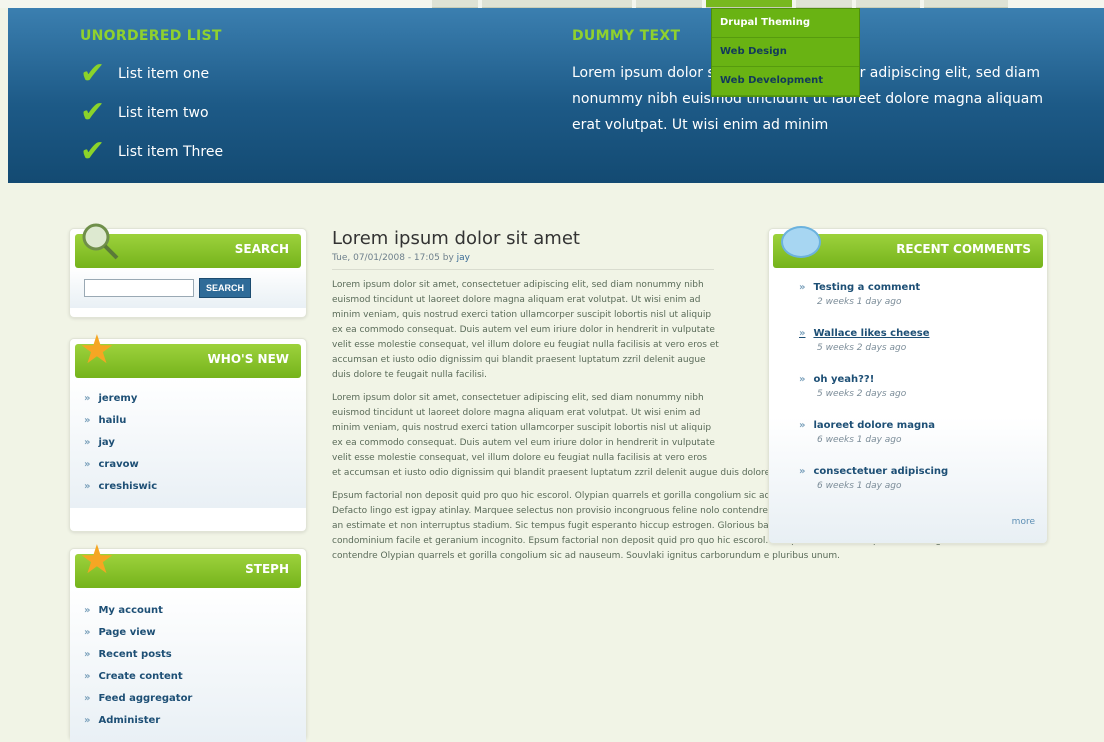  Describe the element at coordinates (139, 288) in the screenshot. I see `search-input` at that location.